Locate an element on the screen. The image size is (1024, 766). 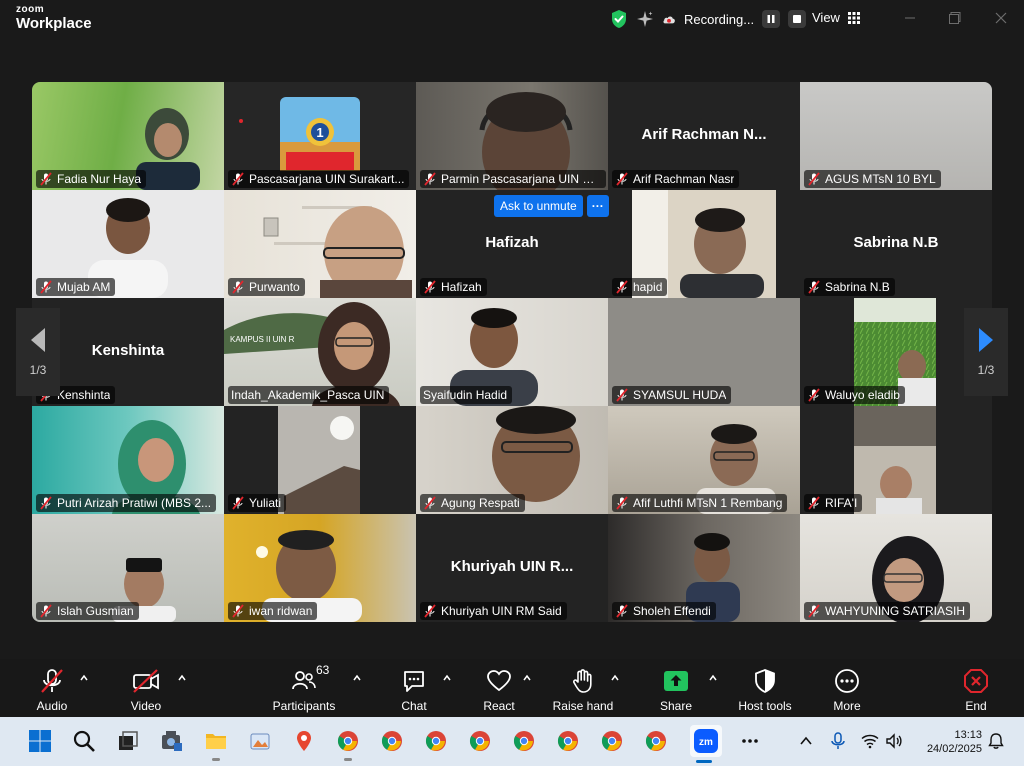
stop-recording-button is located at coordinates (797, 19).